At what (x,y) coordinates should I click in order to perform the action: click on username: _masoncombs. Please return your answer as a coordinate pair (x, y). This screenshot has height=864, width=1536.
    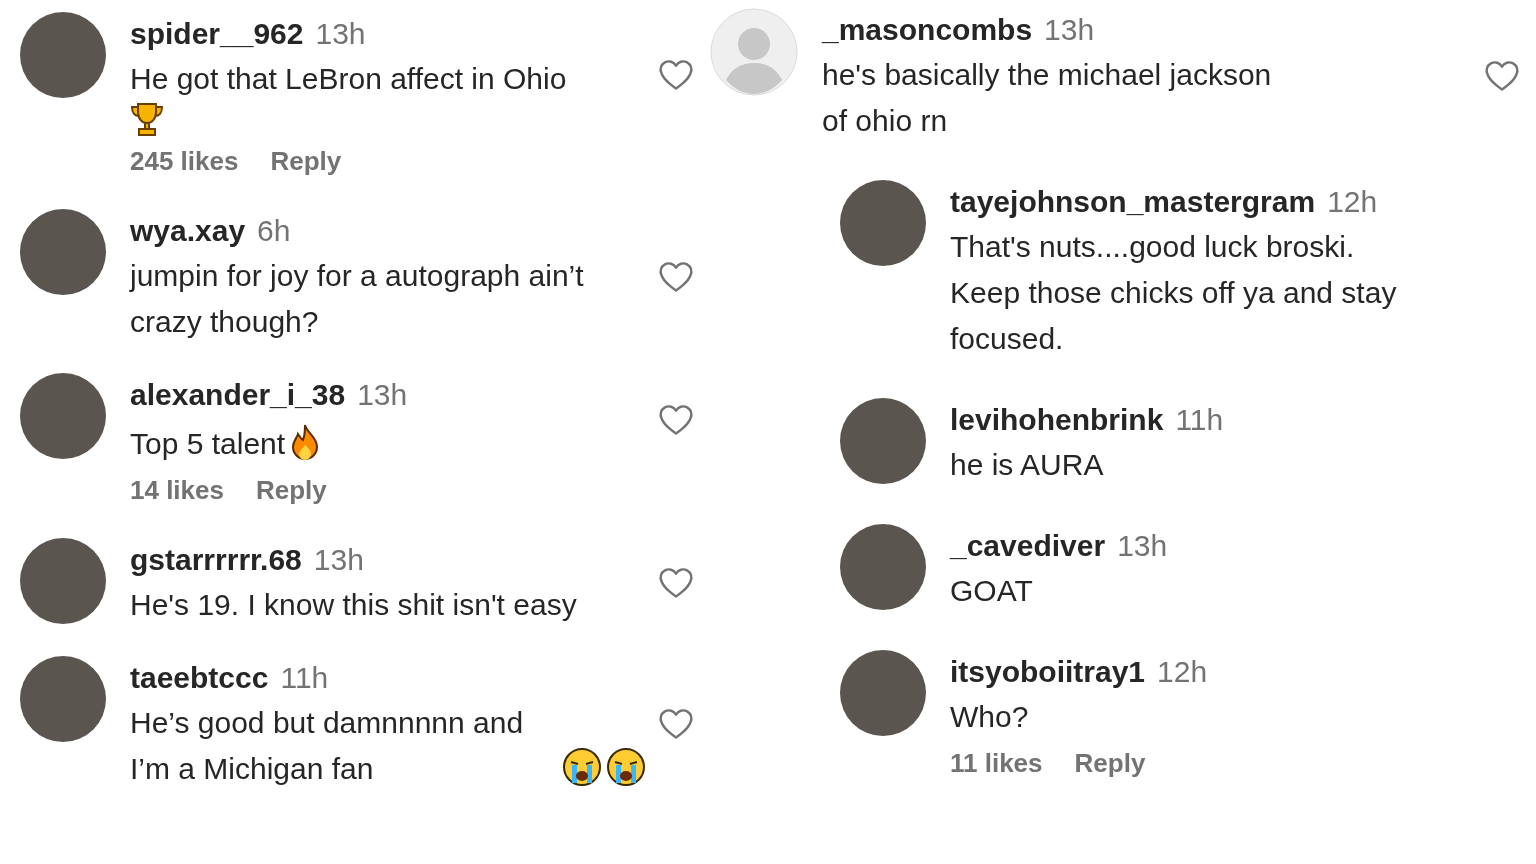
    Looking at the image, I should click on (927, 30).